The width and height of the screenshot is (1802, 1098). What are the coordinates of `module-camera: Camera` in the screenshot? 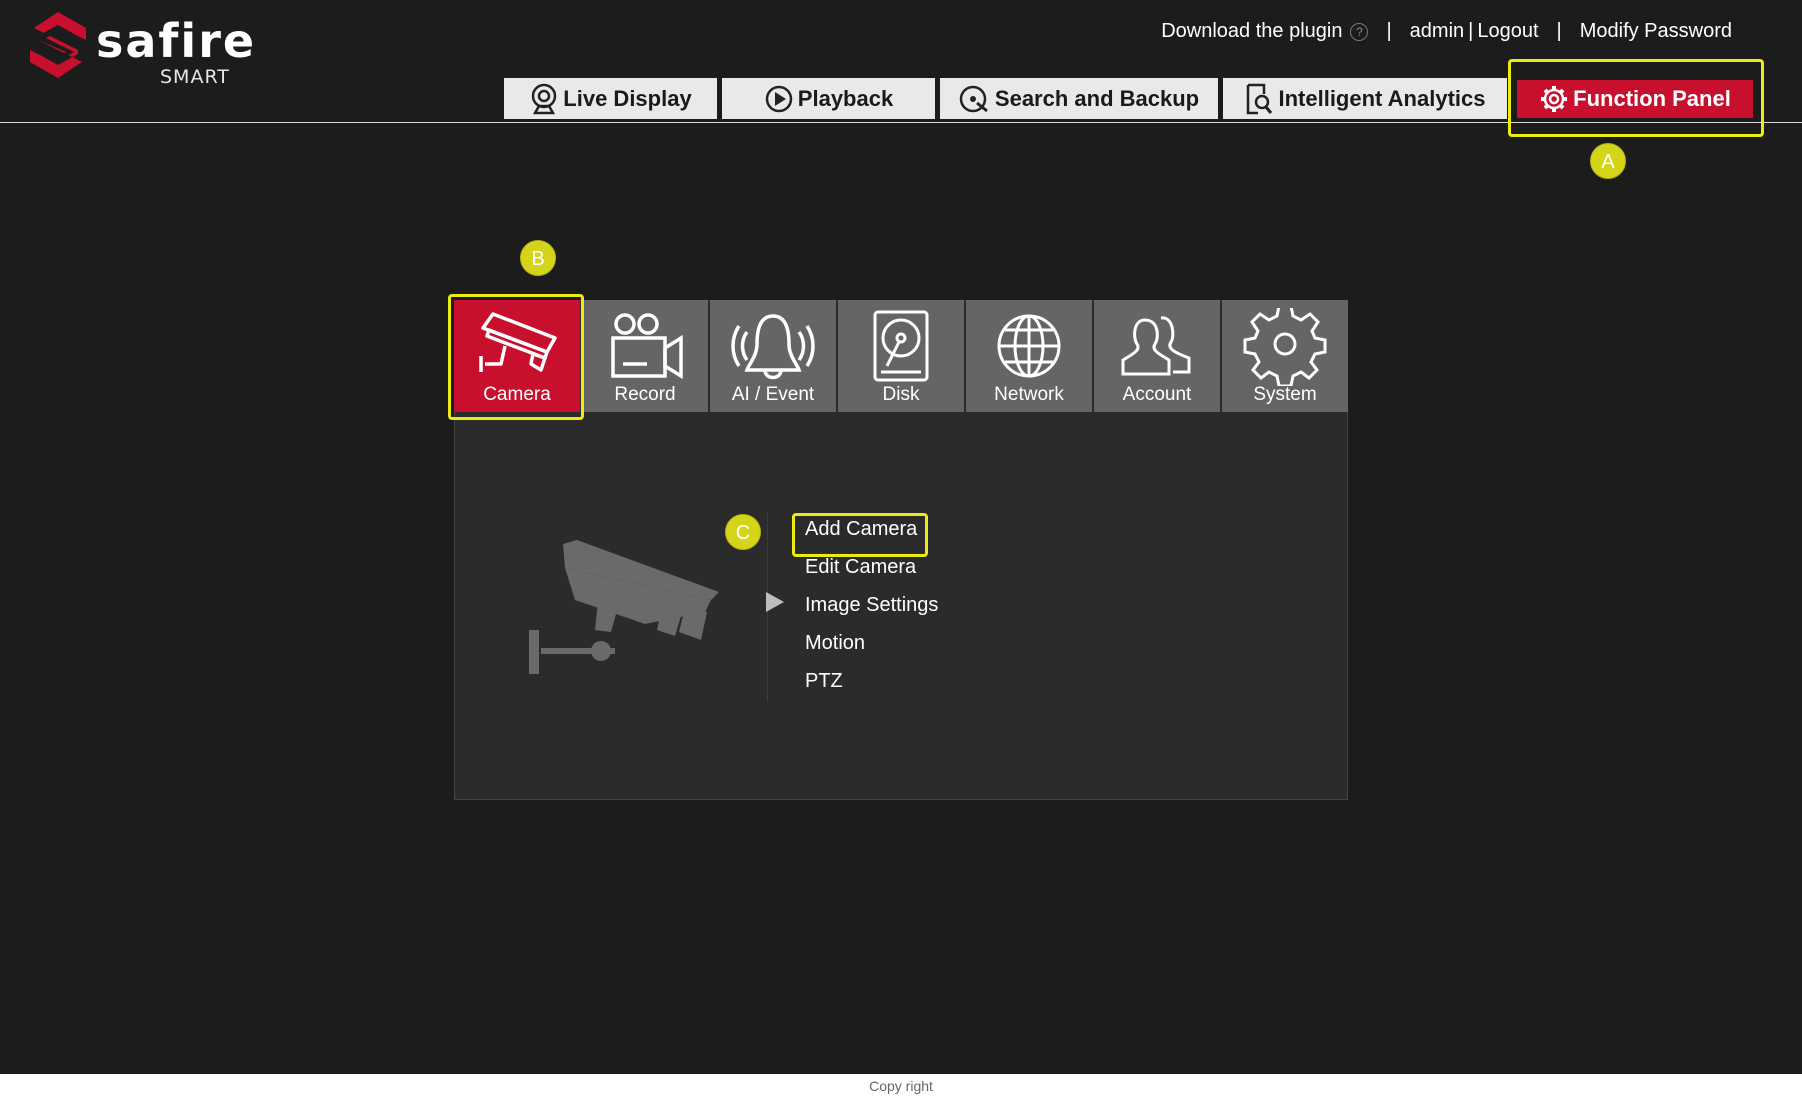 It's located at (517, 356).